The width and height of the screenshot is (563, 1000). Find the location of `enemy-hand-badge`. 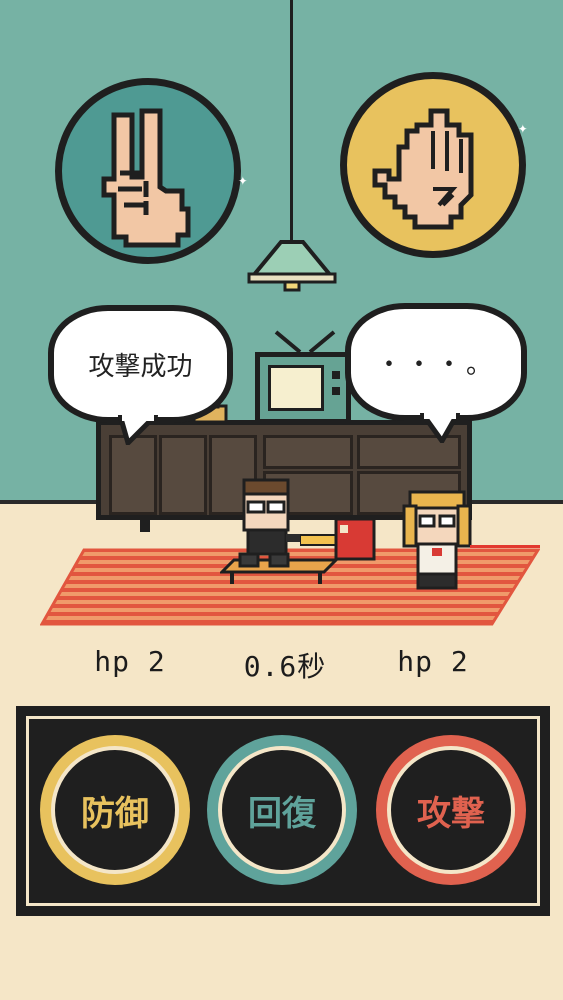

enemy-hand-badge is located at coordinates (433, 165).